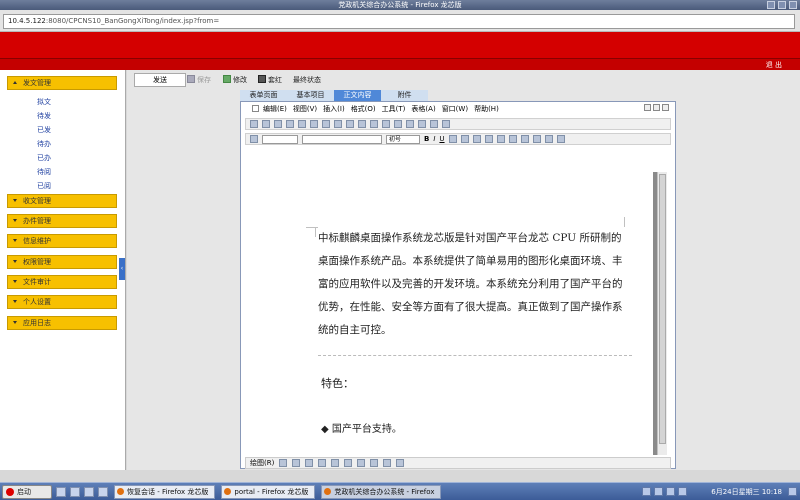 This screenshot has width=800, height=500. Describe the element at coordinates (361, 463) in the screenshot. I see `image-icon` at that location.